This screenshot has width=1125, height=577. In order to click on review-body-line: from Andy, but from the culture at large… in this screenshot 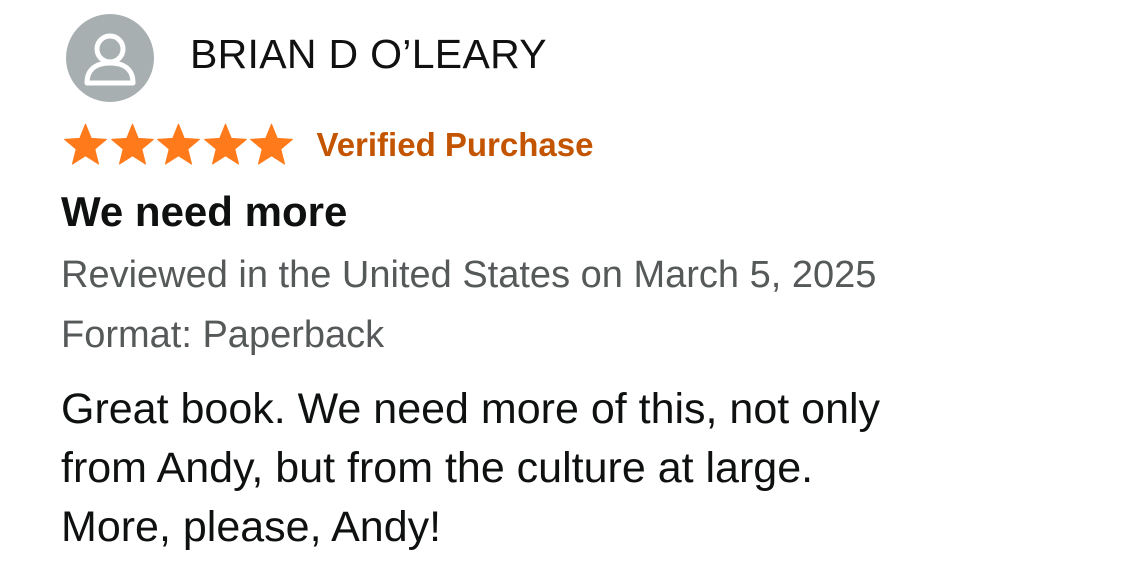, I will do `click(437, 468)`.